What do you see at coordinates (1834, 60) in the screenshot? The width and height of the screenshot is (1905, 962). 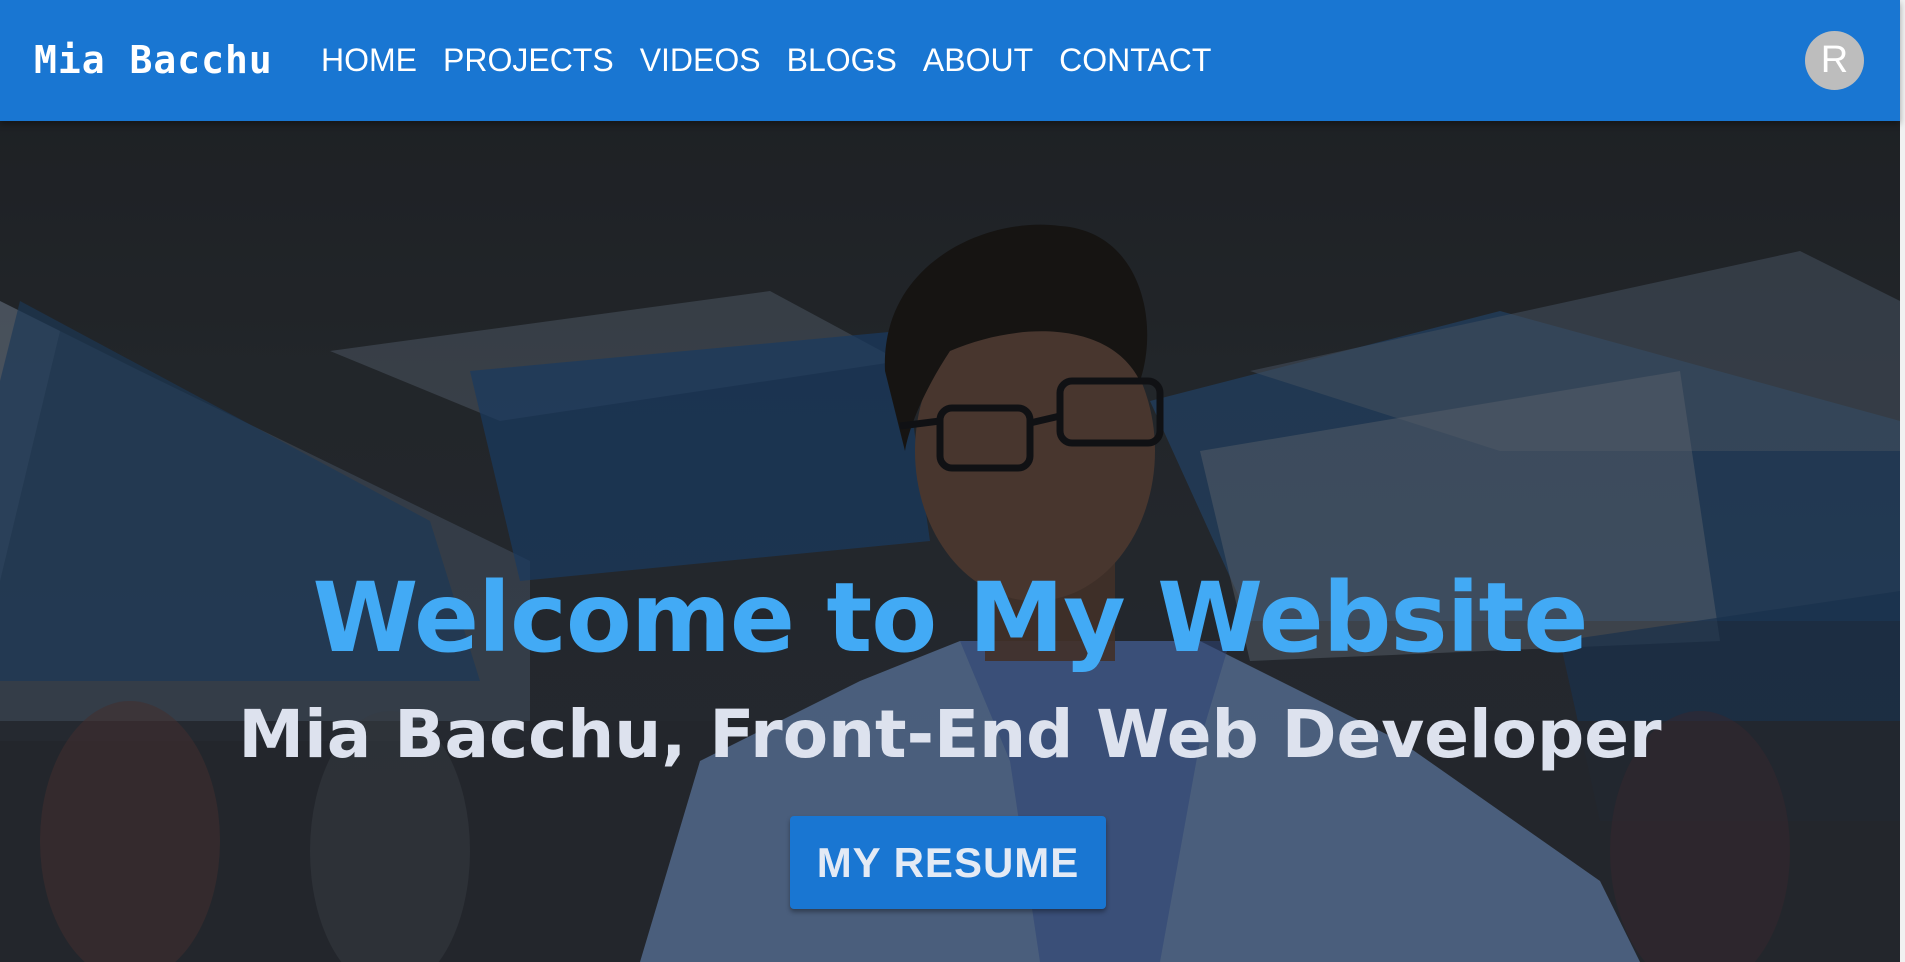 I see `user-avatar: R` at bounding box center [1834, 60].